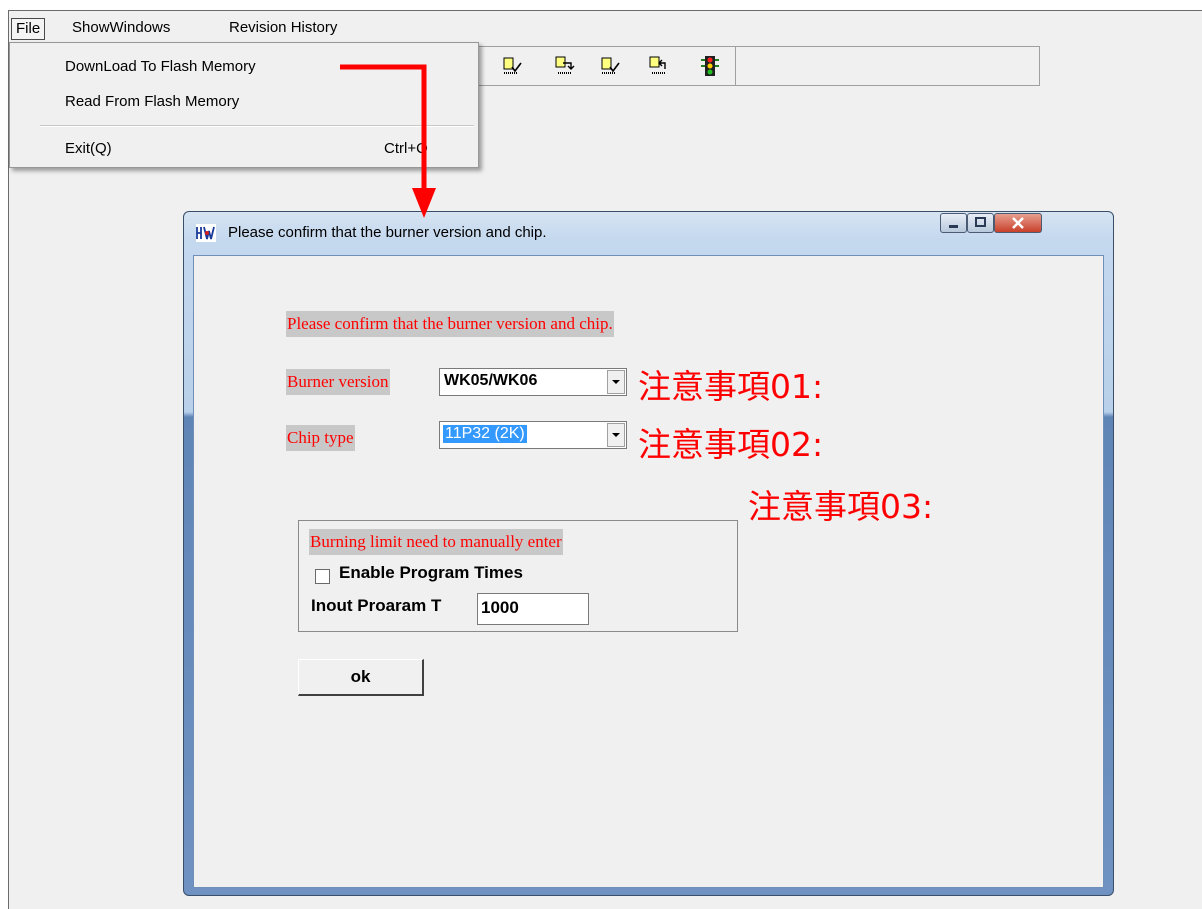 Image resolution: width=1202 pixels, height=909 pixels. I want to click on maximize-icon, so click(980, 222).